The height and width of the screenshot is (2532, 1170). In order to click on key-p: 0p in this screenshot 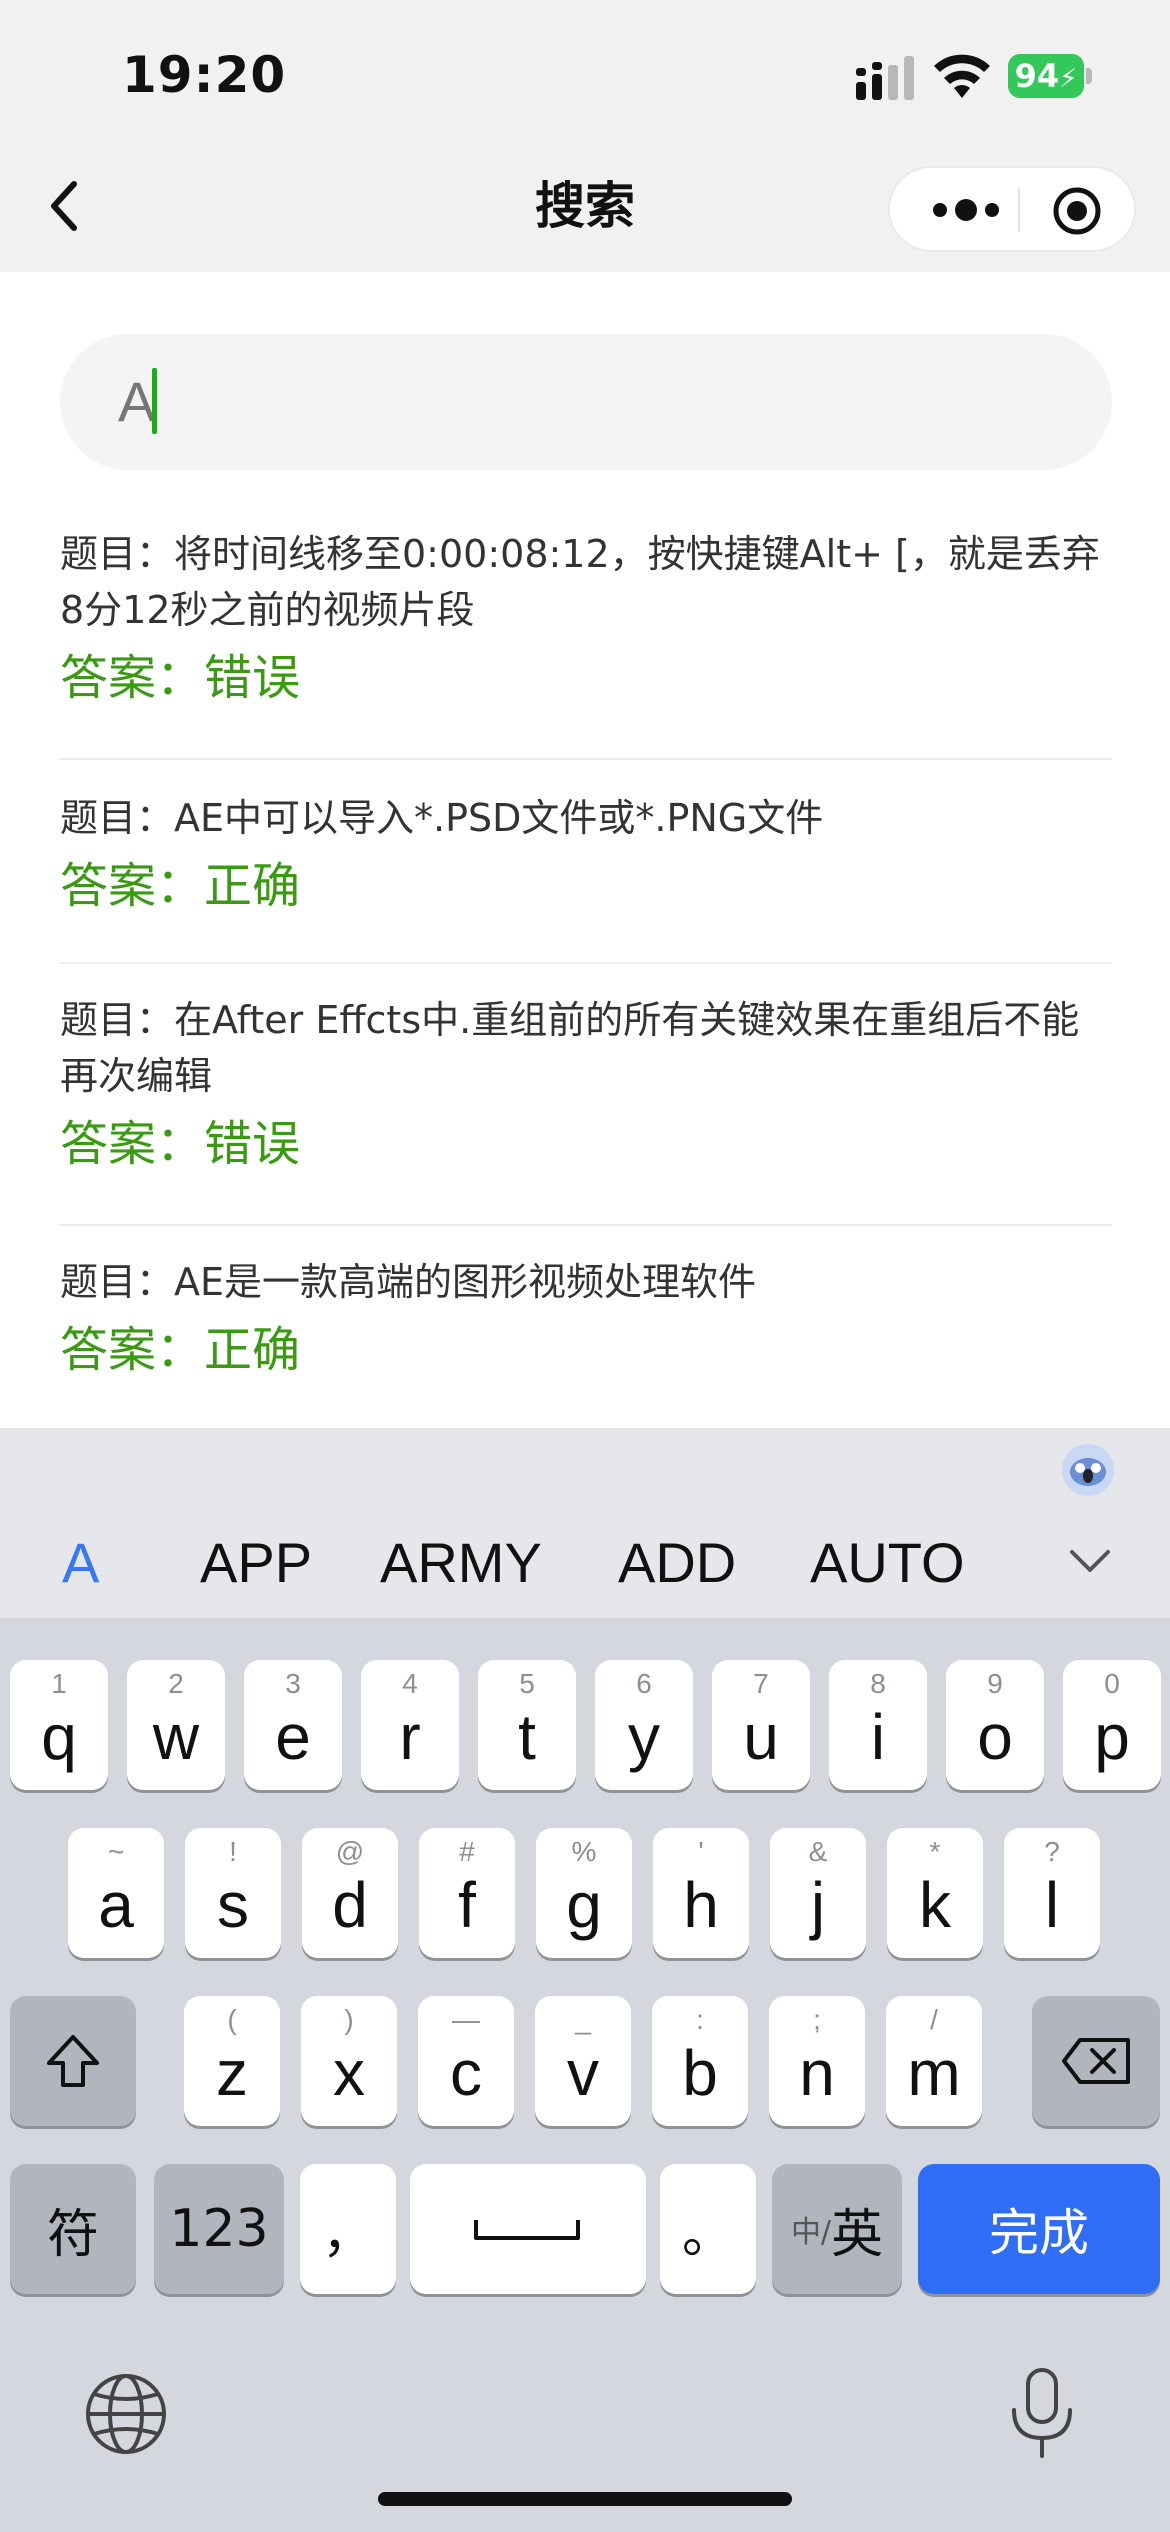, I will do `click(1112, 1725)`.